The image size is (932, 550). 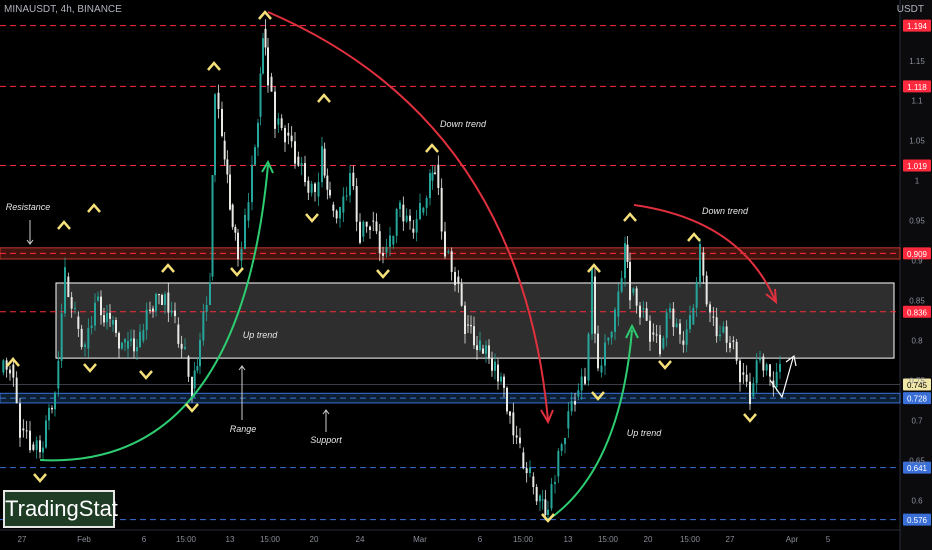 I want to click on y-tick-label: 1, so click(x=917, y=181).